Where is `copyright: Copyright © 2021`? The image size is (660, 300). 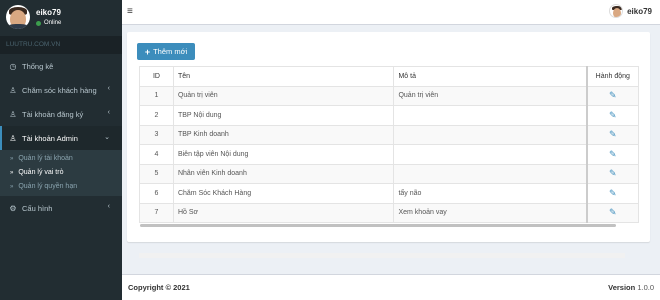 copyright: Copyright © 2021 is located at coordinates (159, 287).